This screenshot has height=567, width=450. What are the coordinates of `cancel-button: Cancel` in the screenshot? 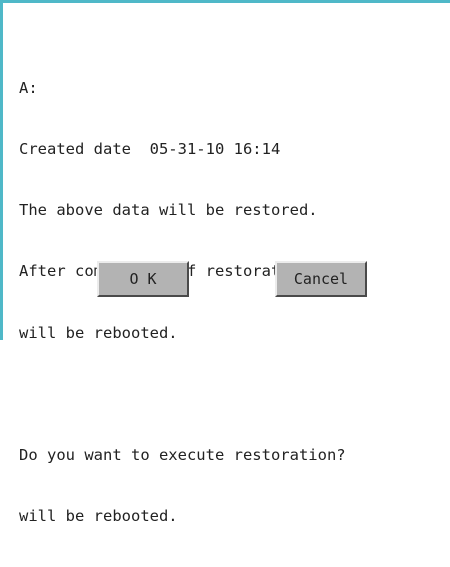 It's located at (321, 279).